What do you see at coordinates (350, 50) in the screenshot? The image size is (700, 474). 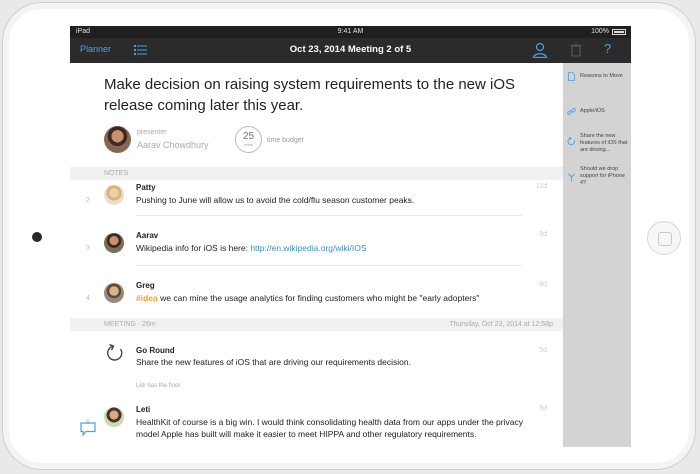 I see `nav-bar: Planner Oct 23, 2014 Meeting 2 of 5 ?` at bounding box center [350, 50].